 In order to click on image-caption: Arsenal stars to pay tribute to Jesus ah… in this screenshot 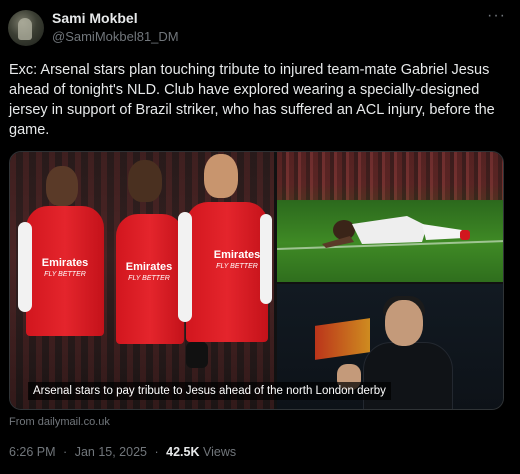, I will do `click(209, 391)`.